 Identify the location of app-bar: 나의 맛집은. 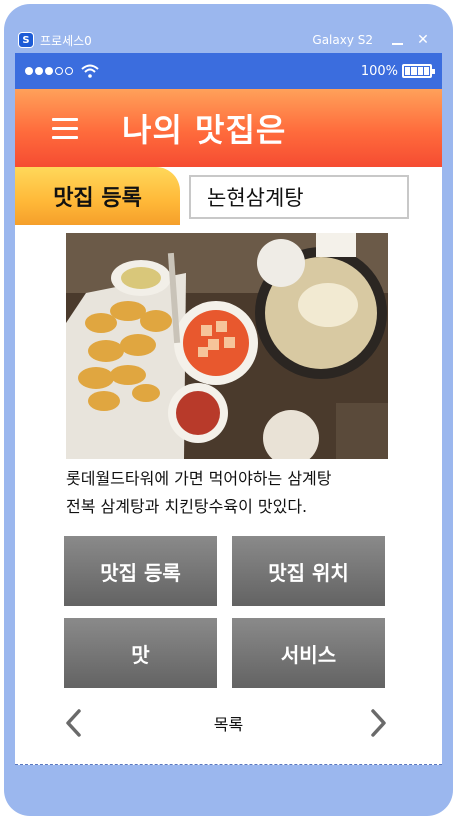
(228, 128).